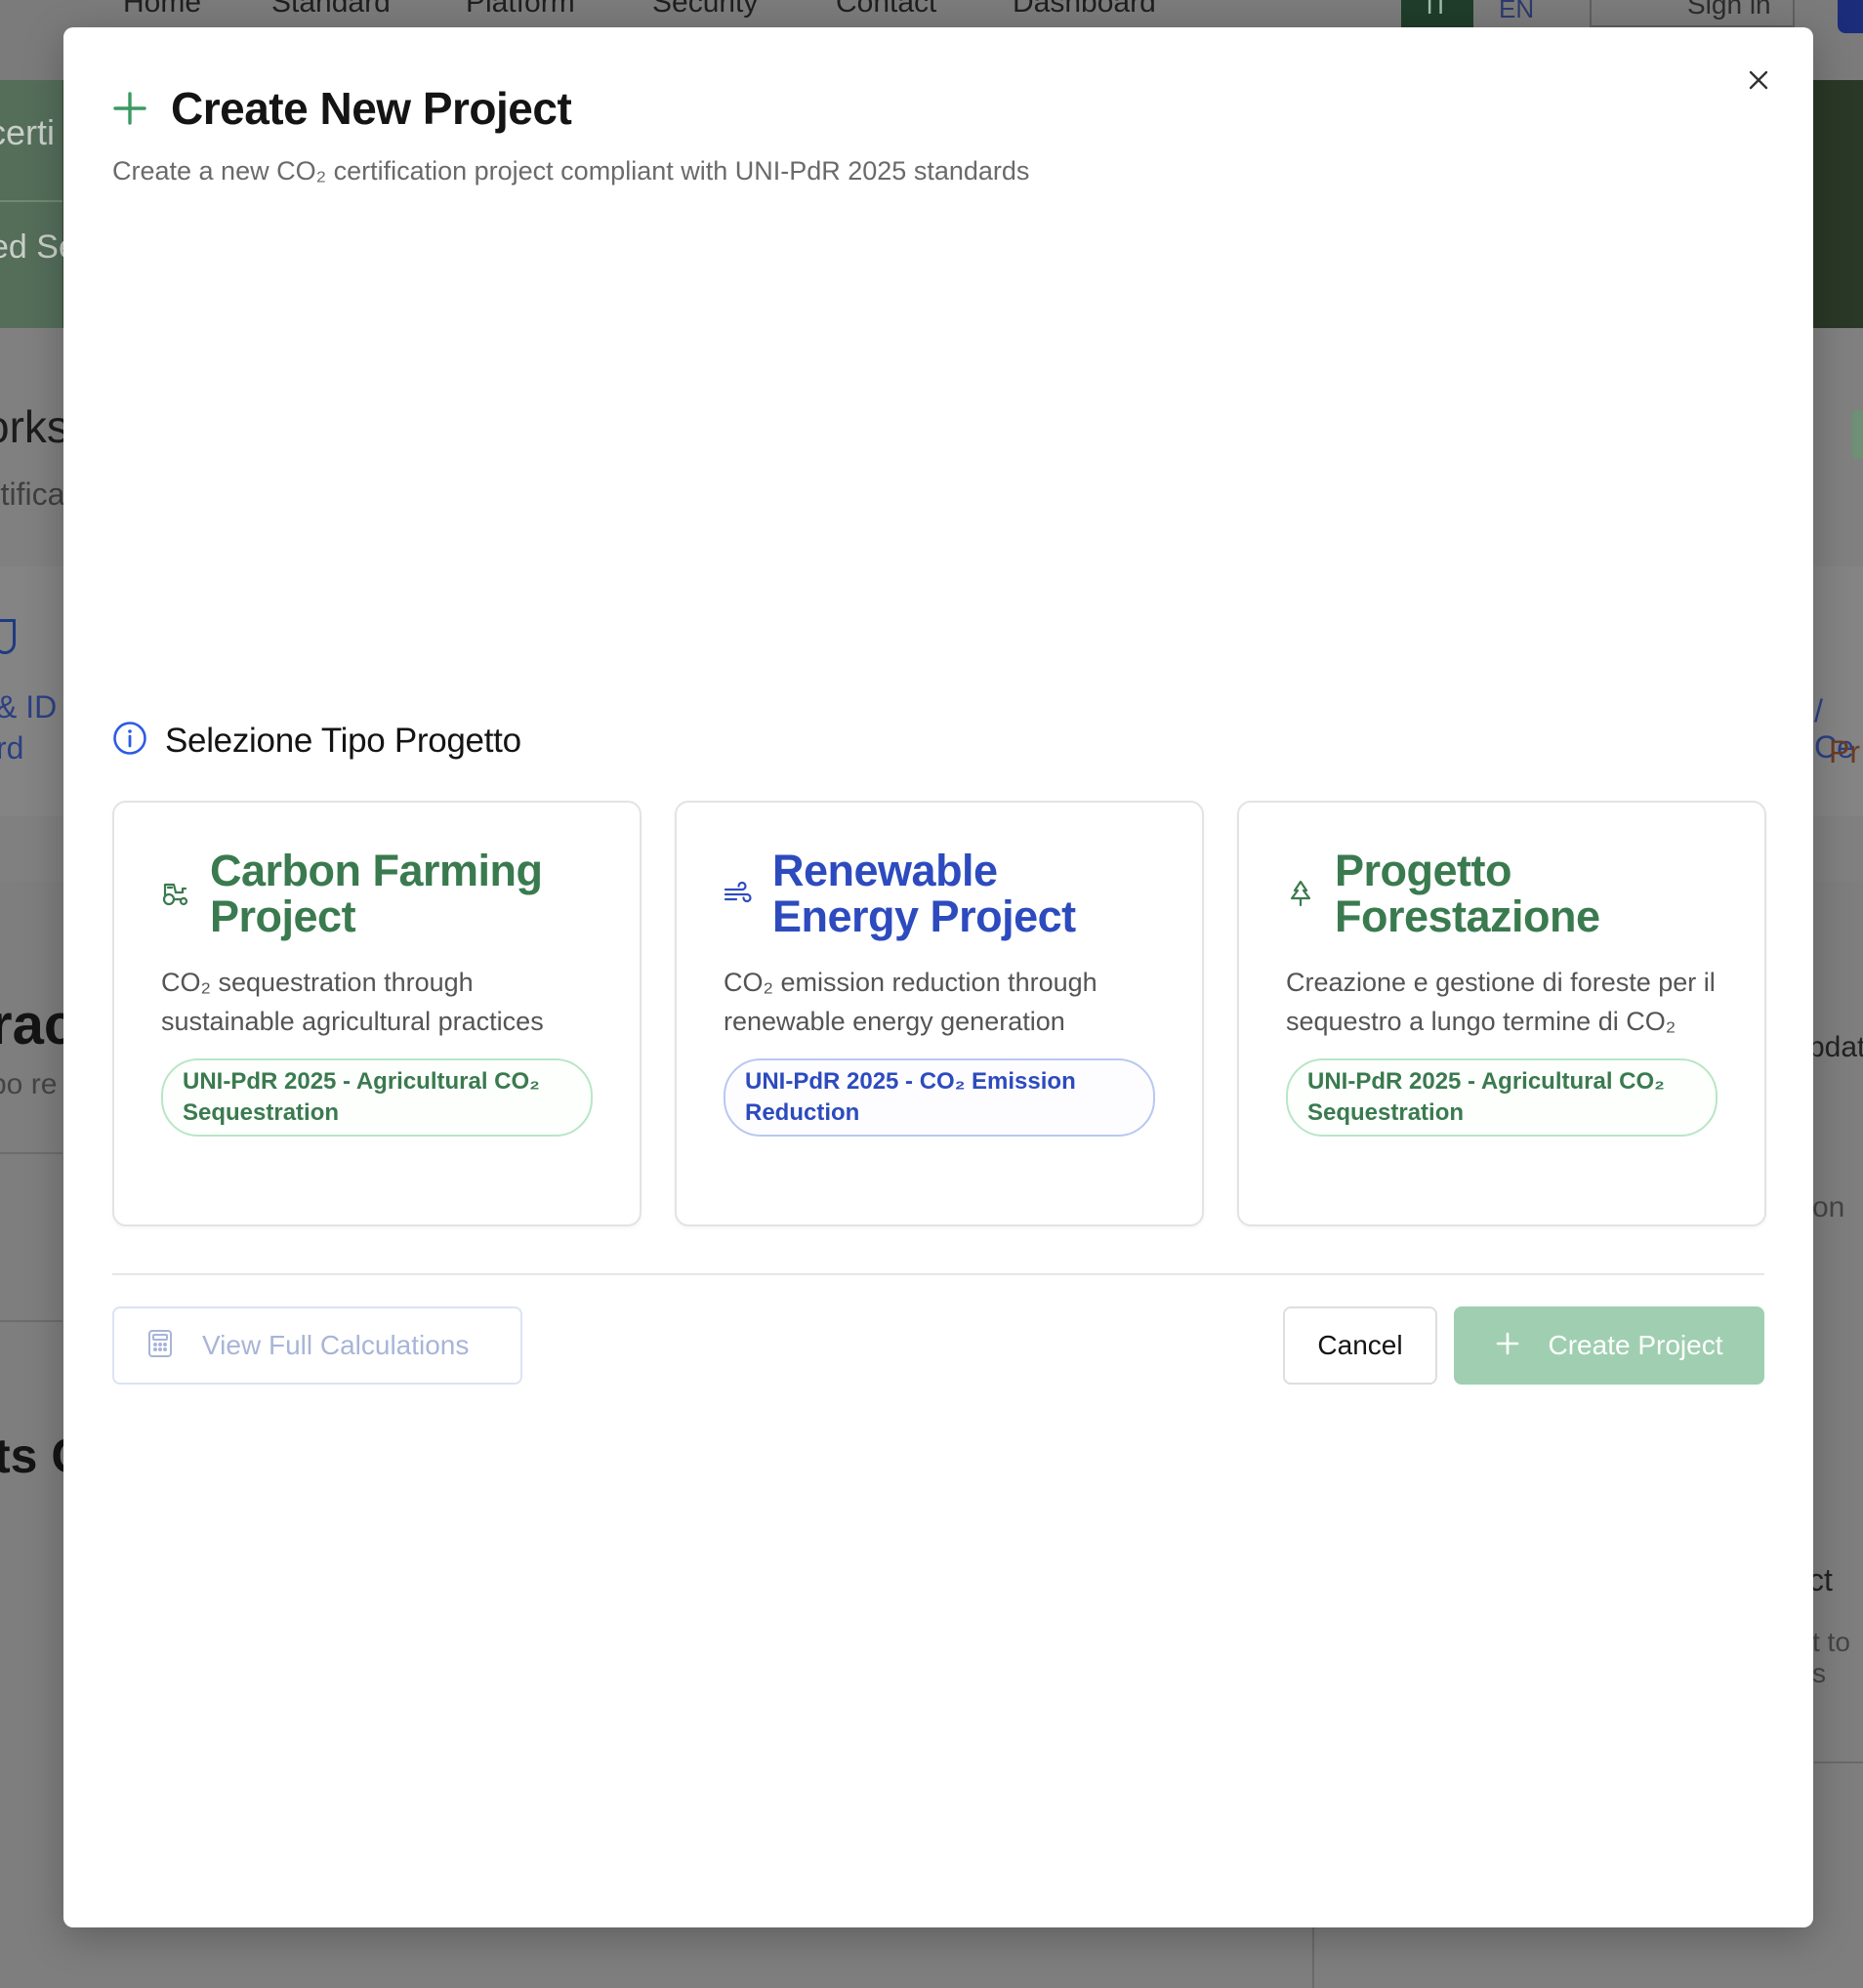 The width and height of the screenshot is (1863, 1988). I want to click on background-hero-text: certi, so click(28, 132).